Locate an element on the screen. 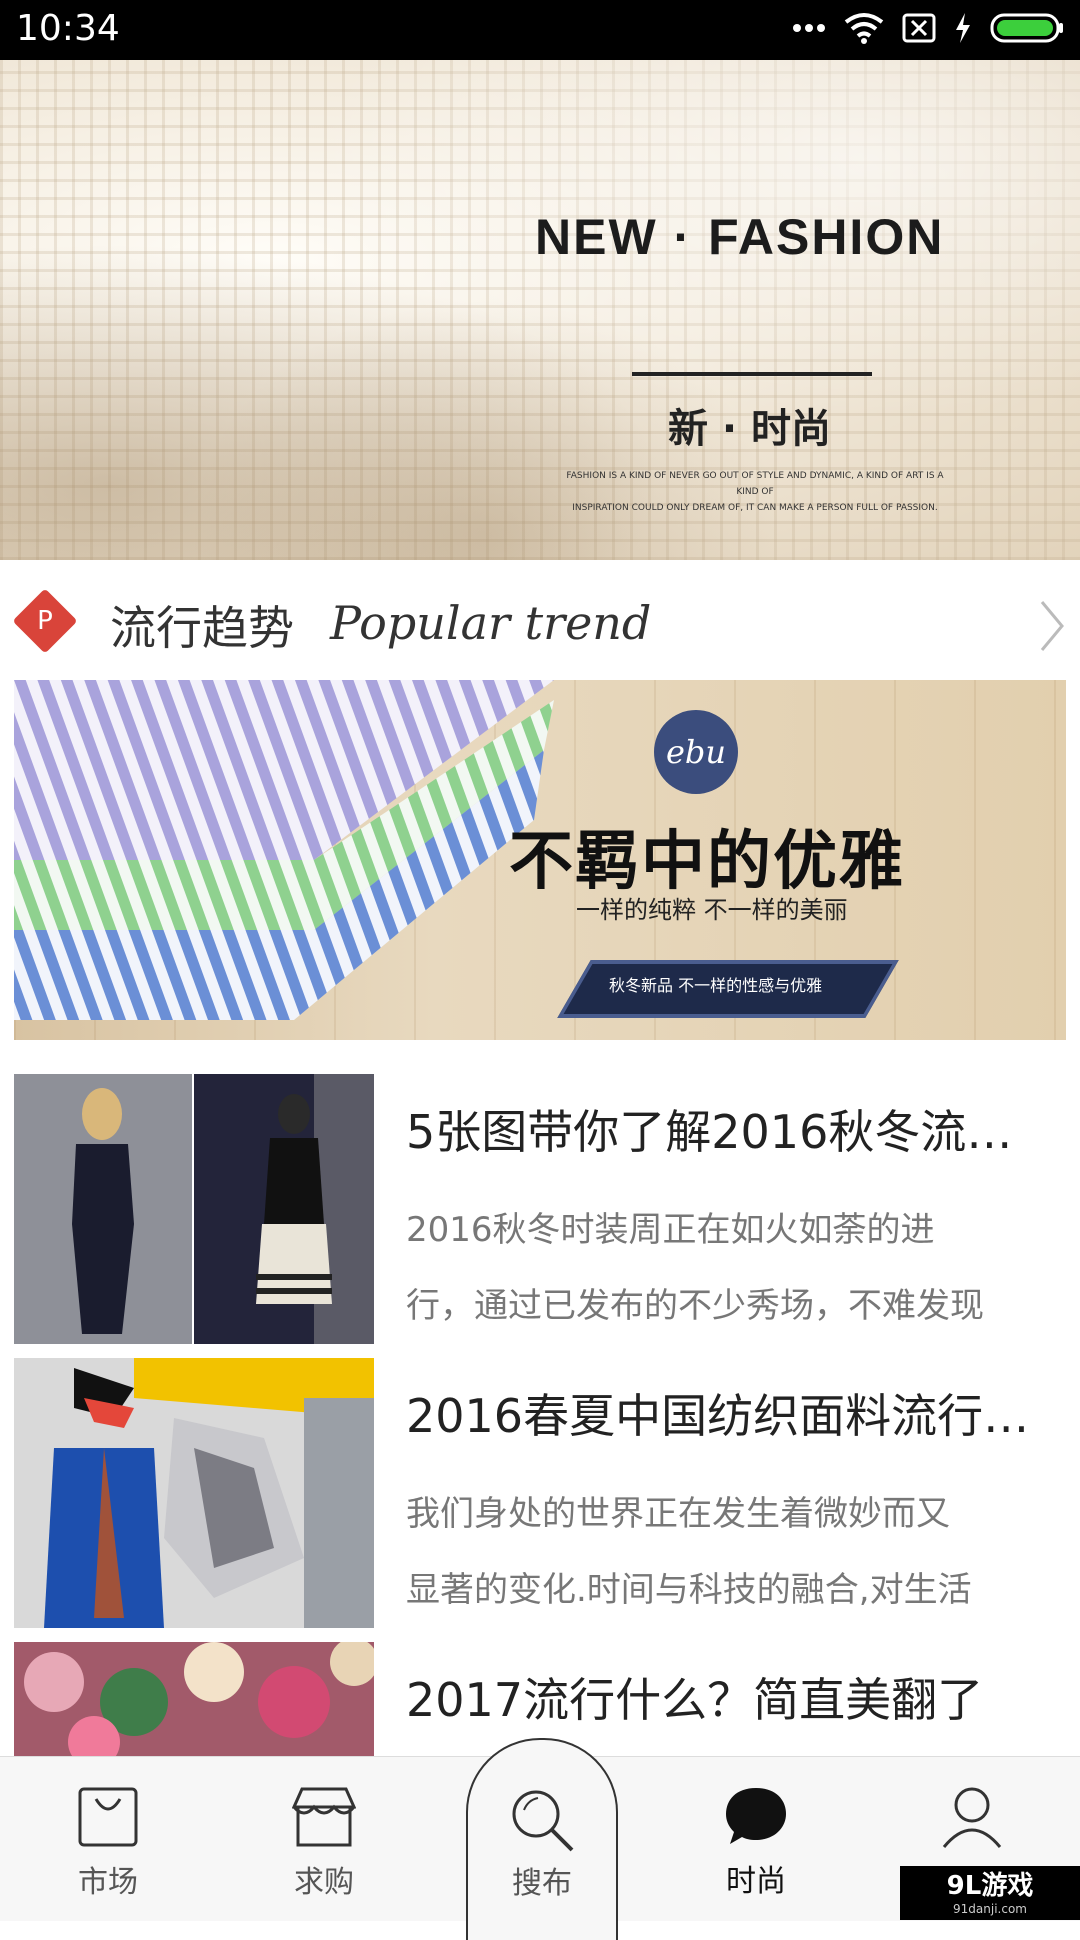 This screenshot has height=1940, width=1080. chevron-right-icon is located at coordinates (1052, 626).